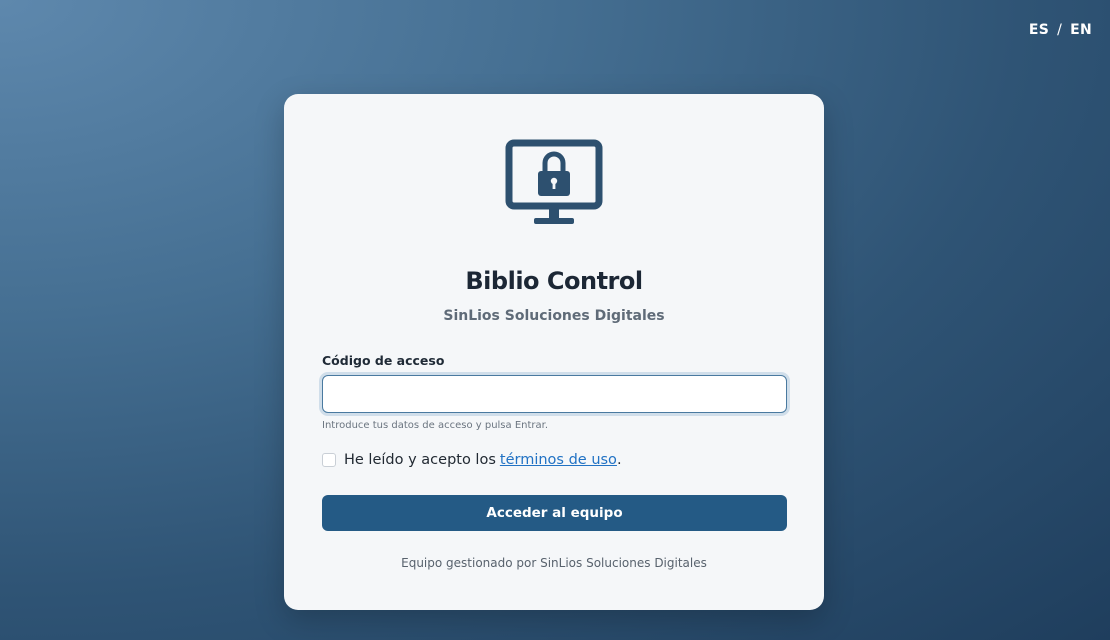  I want to click on terms-suffix-text: ., so click(619, 460).